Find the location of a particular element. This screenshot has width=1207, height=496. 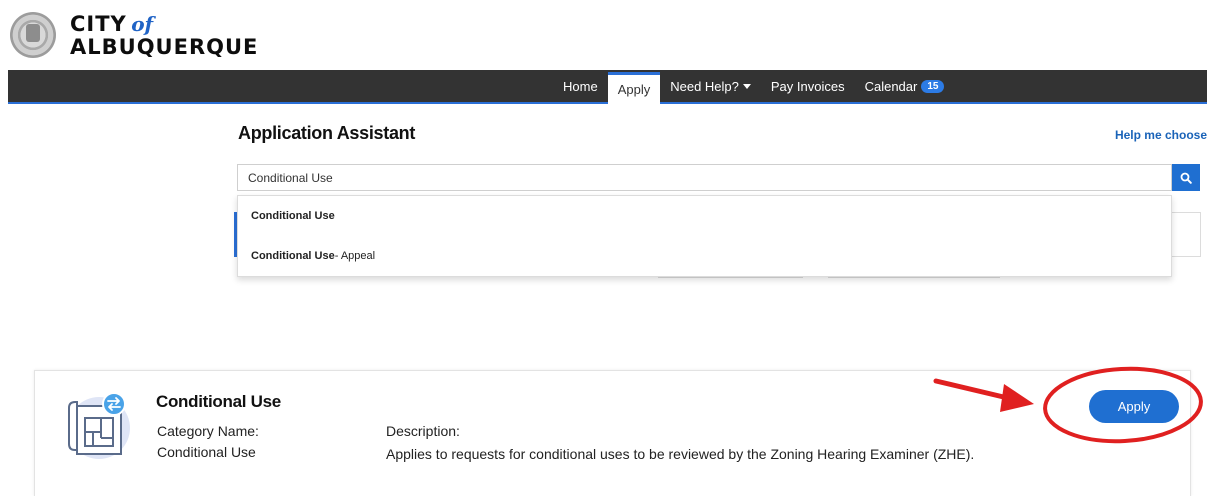

search-bar is located at coordinates (718, 177).